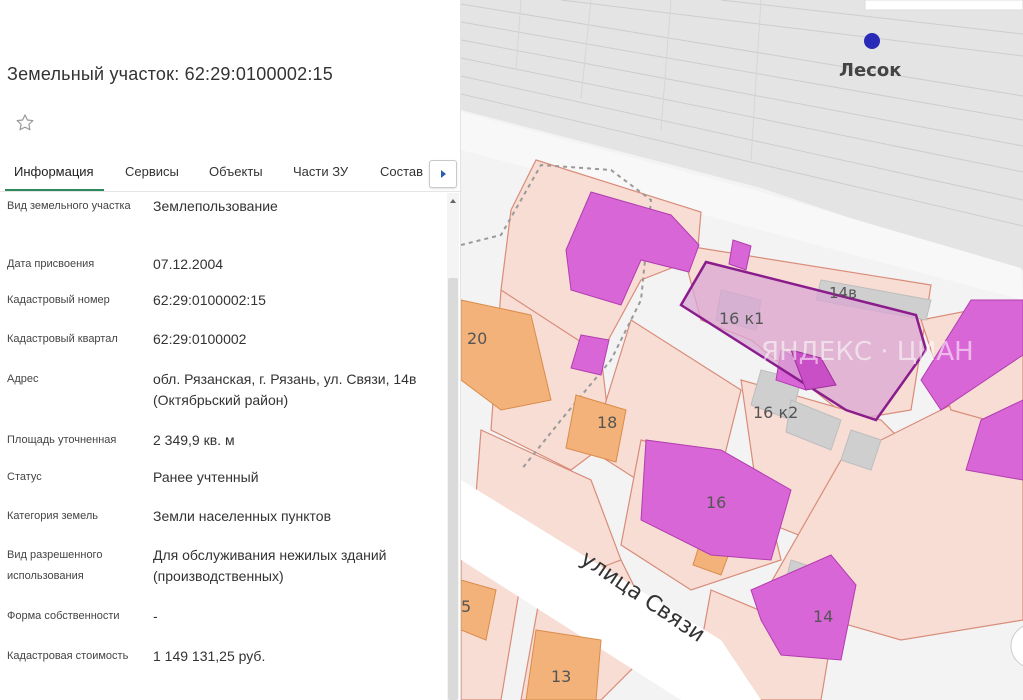  I want to click on info-scrollbar, so click(453, 446).